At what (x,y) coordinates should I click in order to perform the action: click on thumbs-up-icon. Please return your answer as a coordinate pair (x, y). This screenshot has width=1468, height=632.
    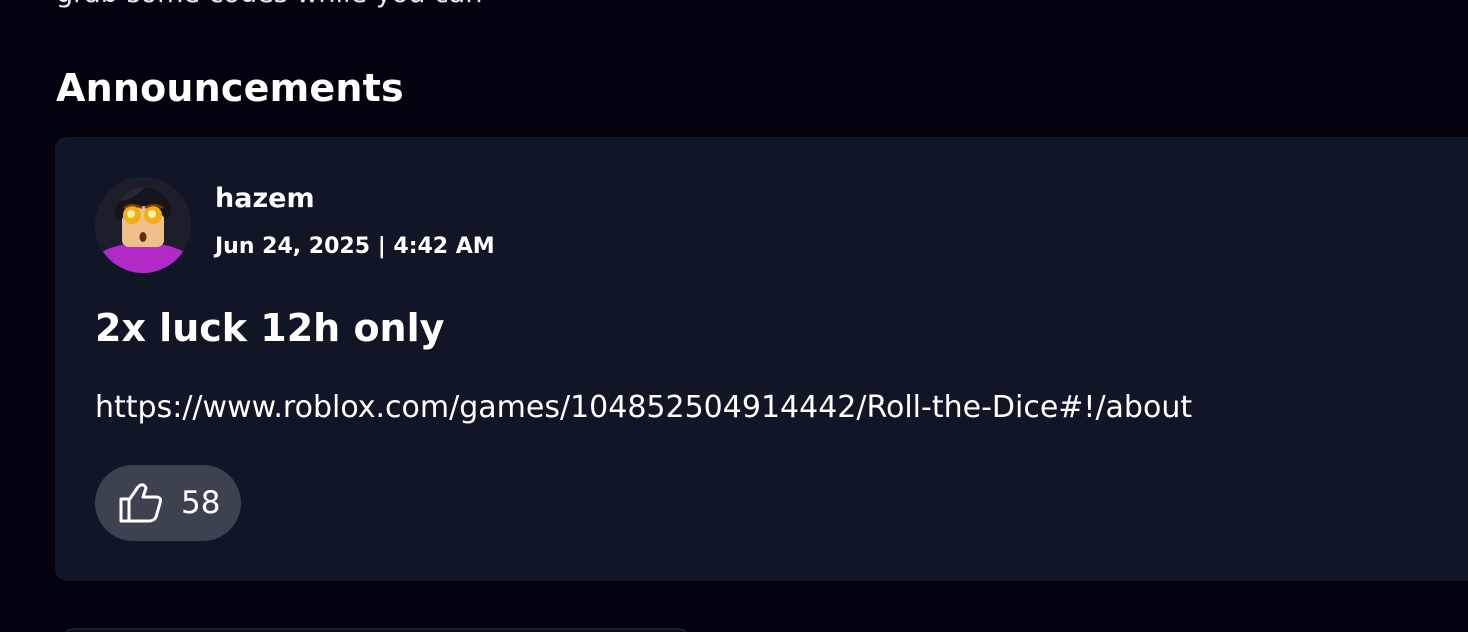
    Looking at the image, I should click on (140, 503).